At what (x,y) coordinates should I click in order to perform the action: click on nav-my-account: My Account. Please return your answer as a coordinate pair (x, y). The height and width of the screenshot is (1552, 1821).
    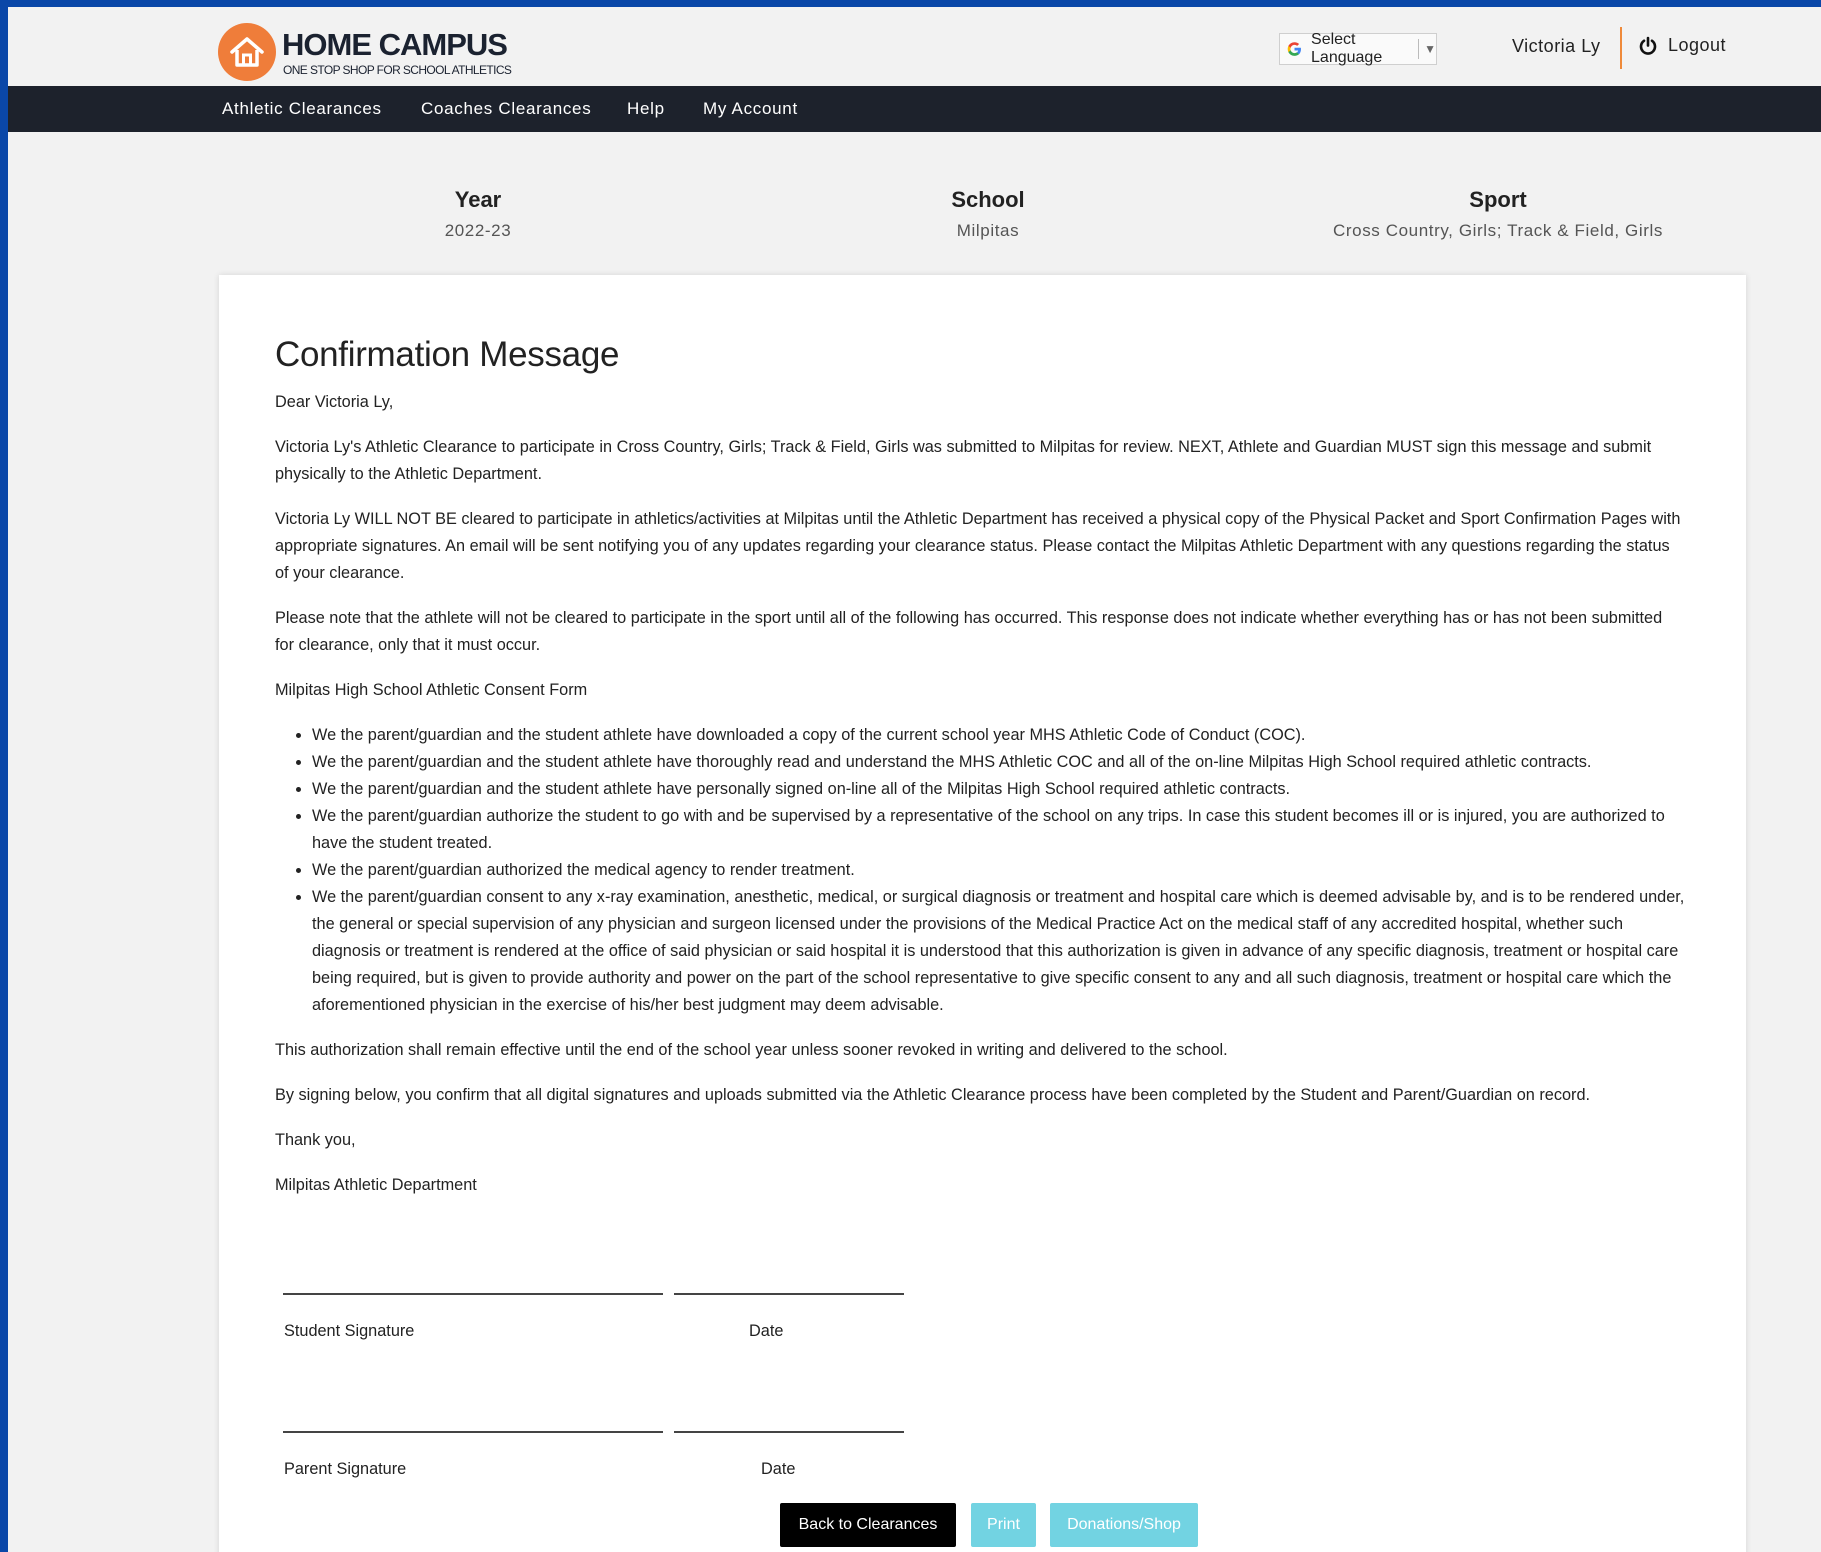
    Looking at the image, I should click on (750, 109).